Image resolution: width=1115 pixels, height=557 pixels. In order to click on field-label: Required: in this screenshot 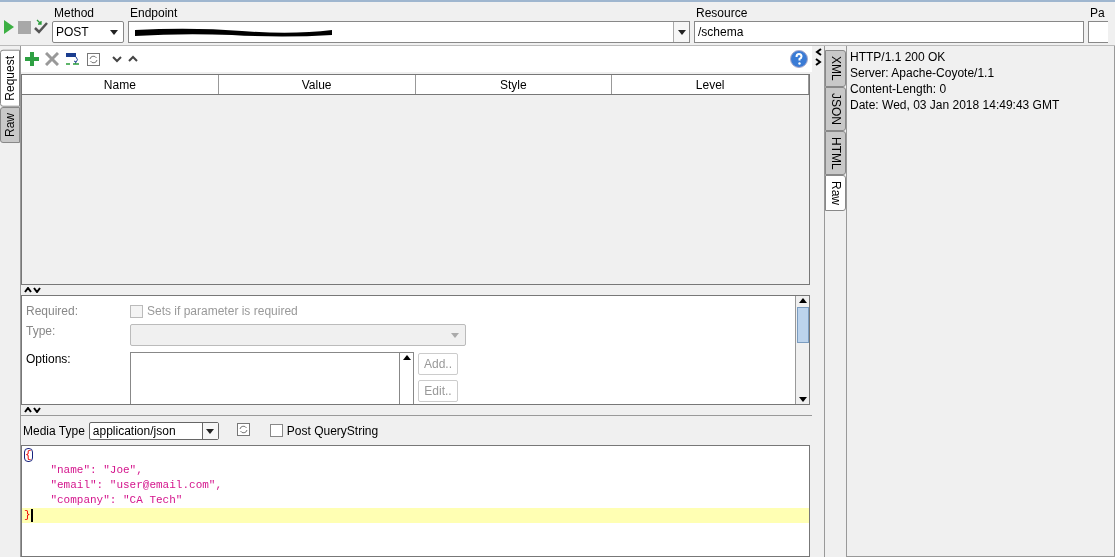, I will do `click(53, 311)`.